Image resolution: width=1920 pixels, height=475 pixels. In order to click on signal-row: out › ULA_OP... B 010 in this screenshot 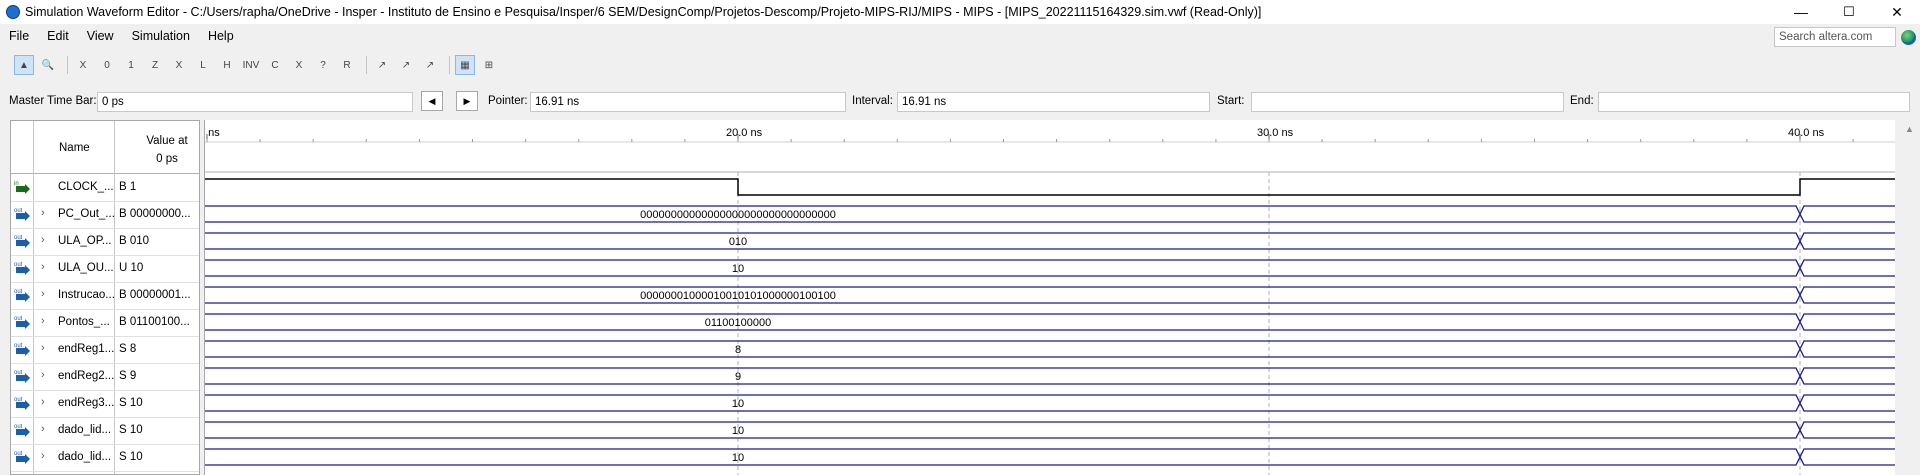, I will do `click(105, 242)`.